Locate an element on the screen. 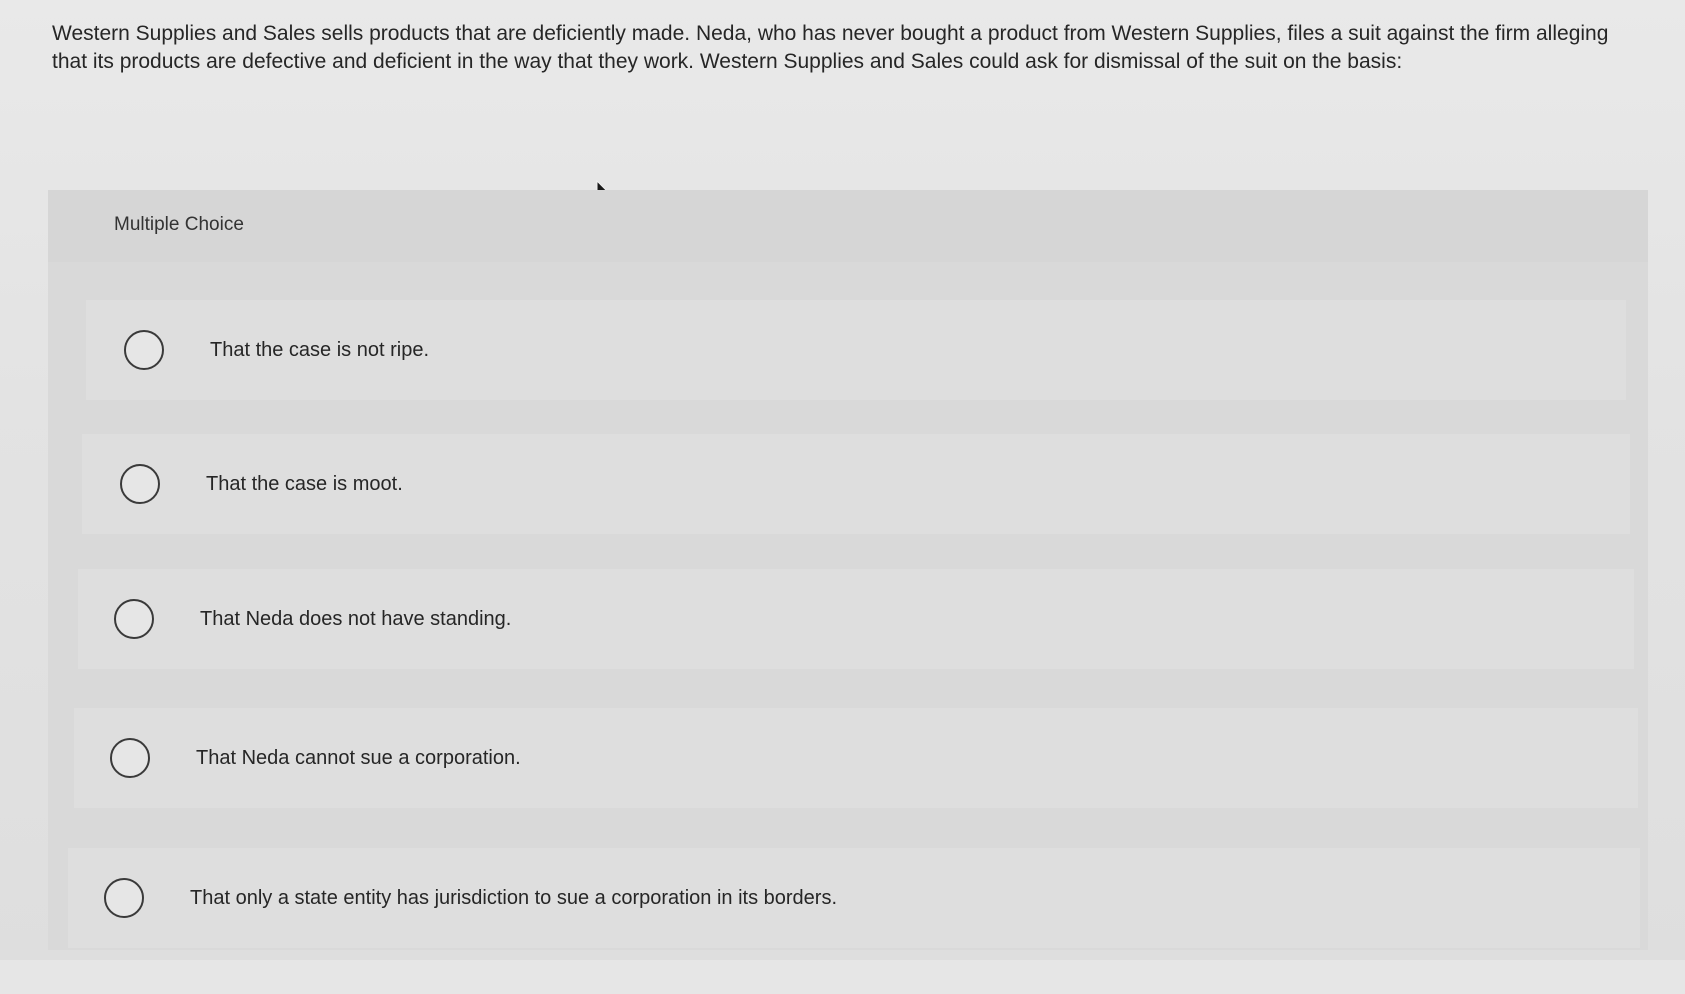 The image size is (1685, 994). multiple-choice-title: Multiple Choice is located at coordinates (179, 224).